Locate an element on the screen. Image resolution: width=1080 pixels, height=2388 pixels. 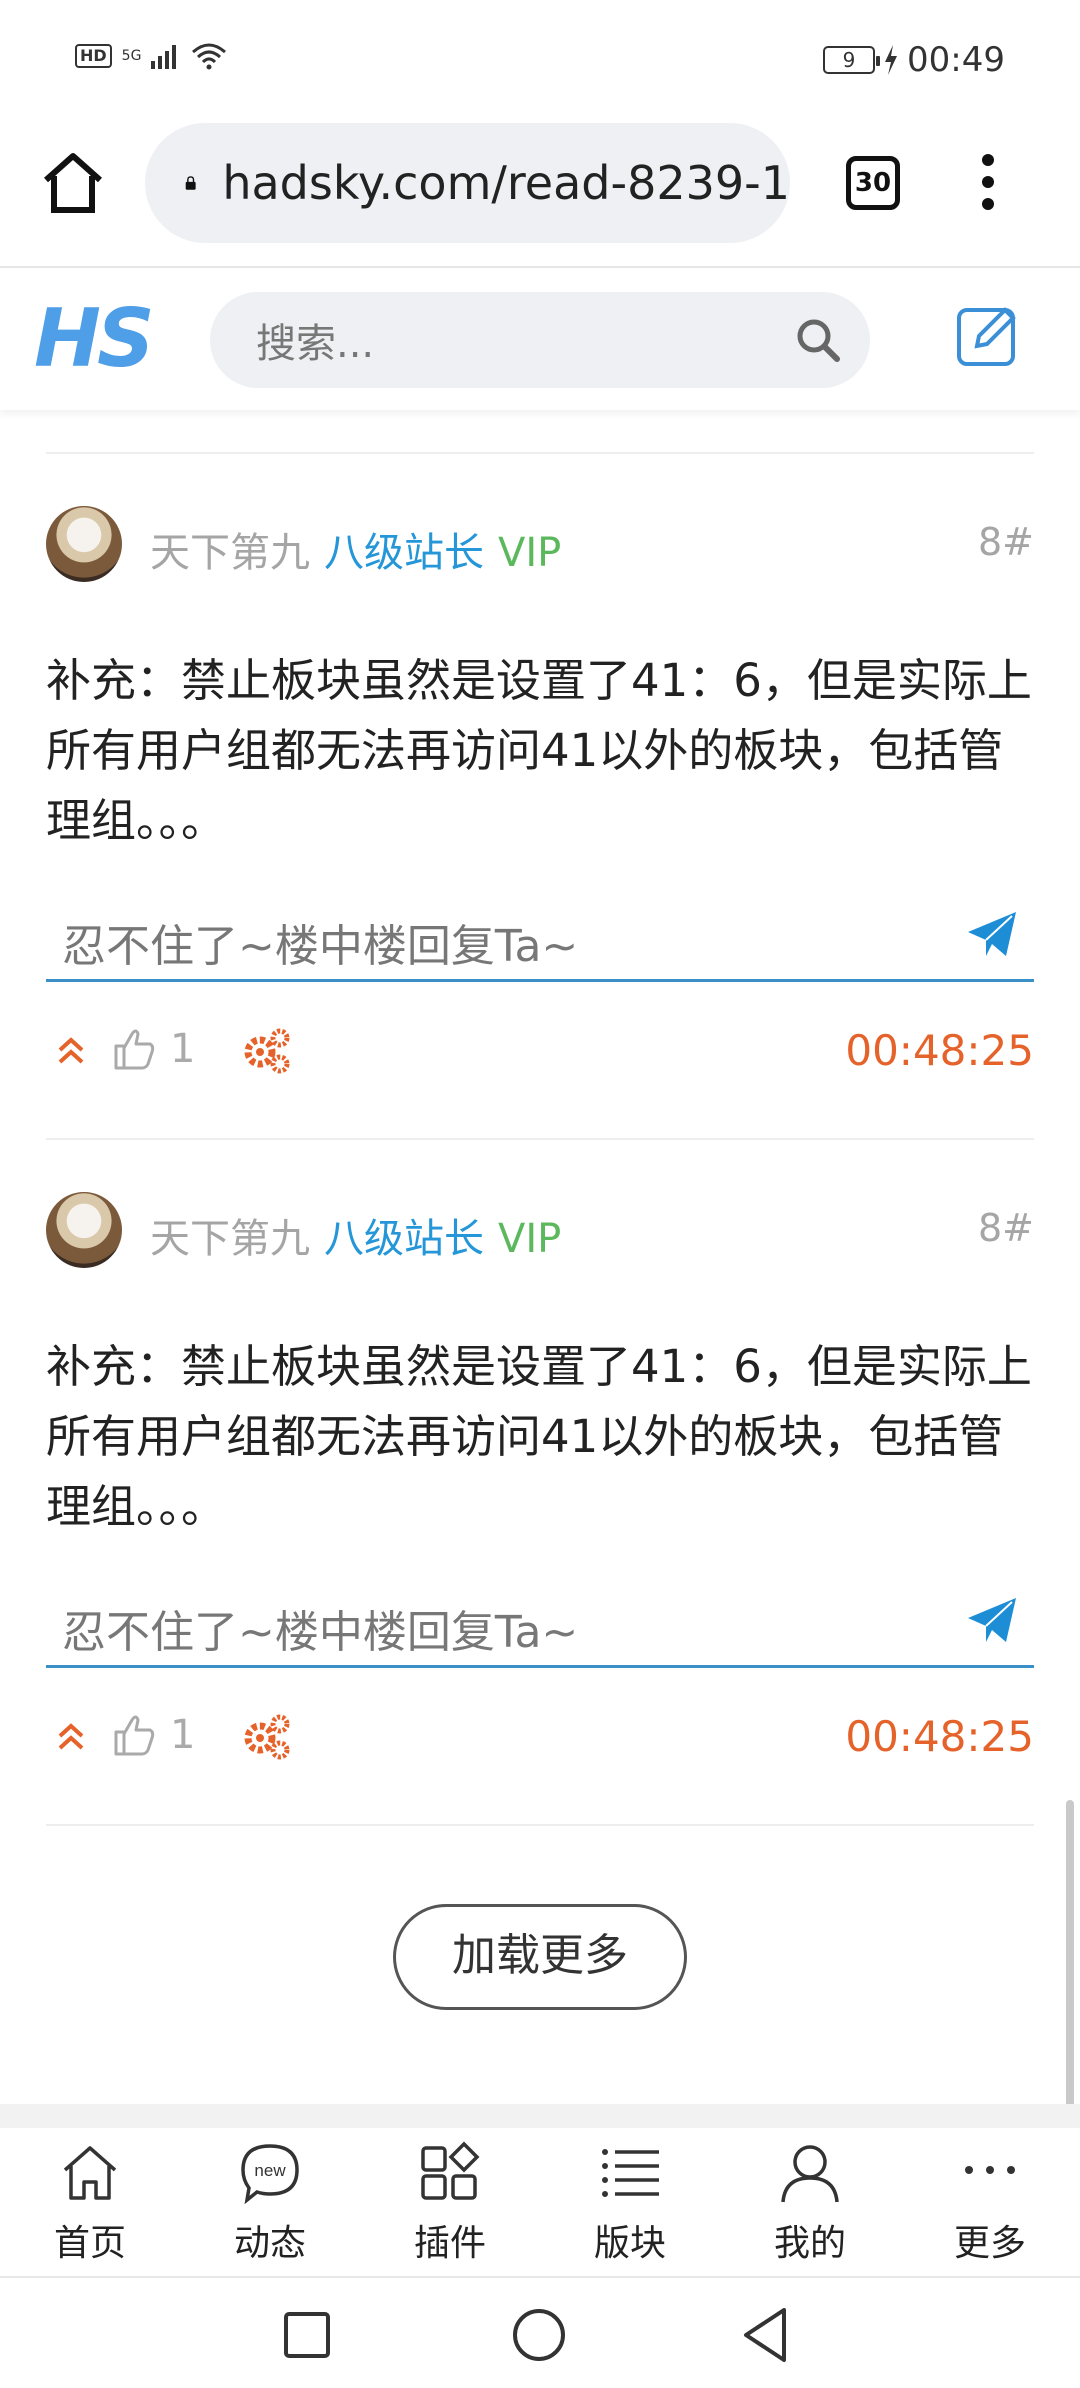
status-left: HD 5G is located at coordinates (151, 56).